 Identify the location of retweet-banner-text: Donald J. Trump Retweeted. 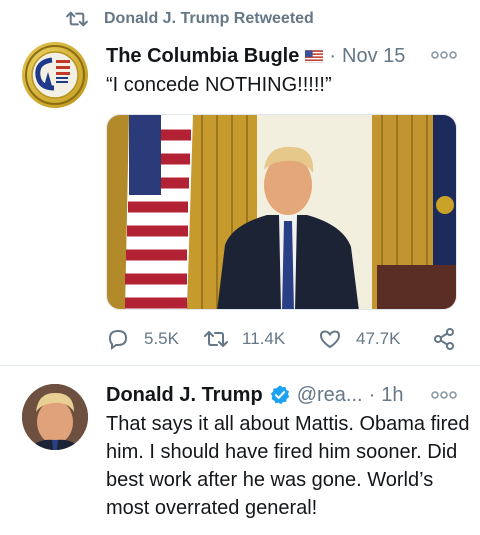
(209, 19).